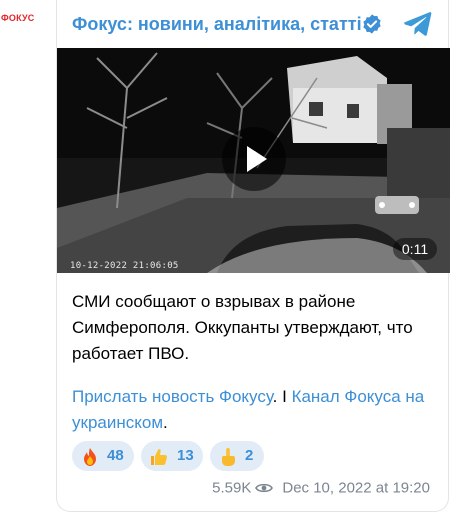  Describe the element at coordinates (165, 422) in the screenshot. I see `links-end: .` at that location.